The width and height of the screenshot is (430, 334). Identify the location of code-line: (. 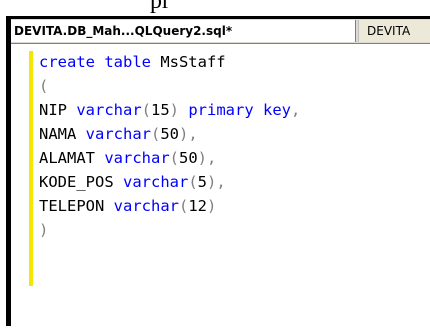
(169, 86).